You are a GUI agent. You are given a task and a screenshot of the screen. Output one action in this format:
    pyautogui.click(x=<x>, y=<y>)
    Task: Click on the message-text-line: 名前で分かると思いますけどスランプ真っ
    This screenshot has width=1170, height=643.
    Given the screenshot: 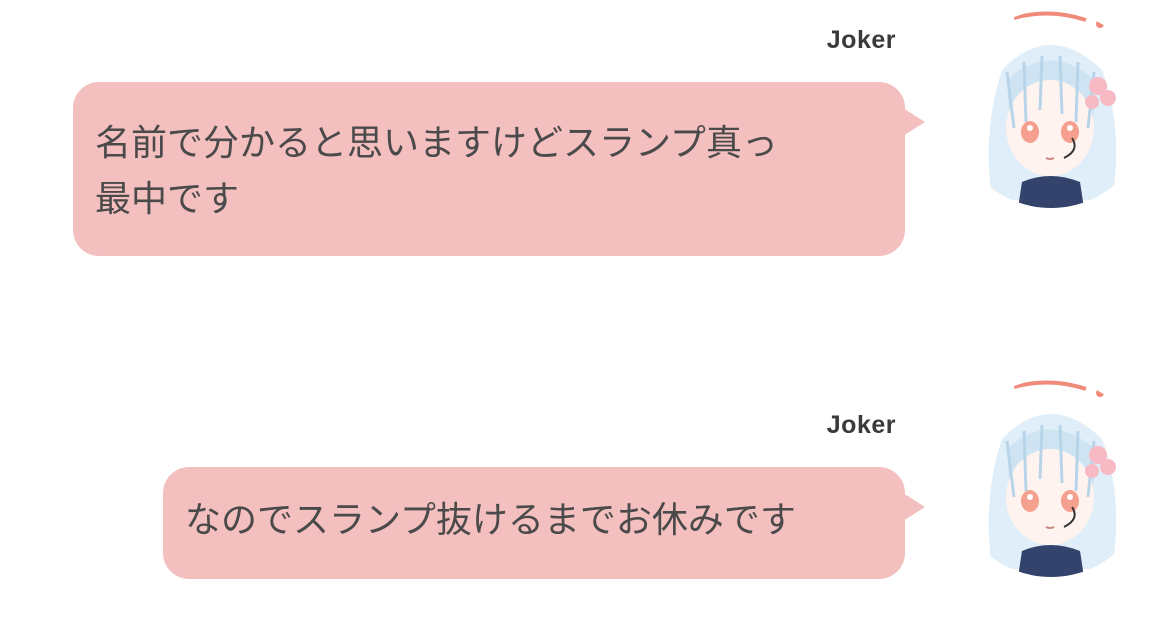 What is the action you would take?
    pyautogui.click(x=436, y=143)
    